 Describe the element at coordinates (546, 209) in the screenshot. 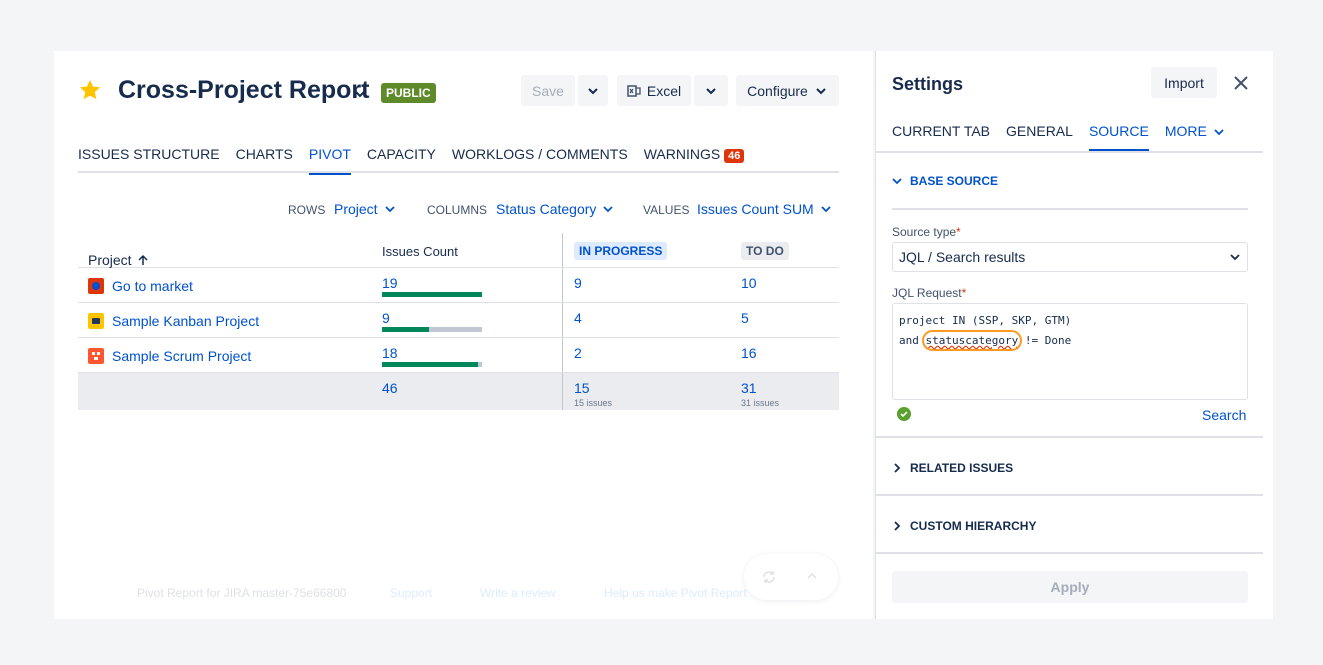

I see `columns-value: Status Category` at that location.